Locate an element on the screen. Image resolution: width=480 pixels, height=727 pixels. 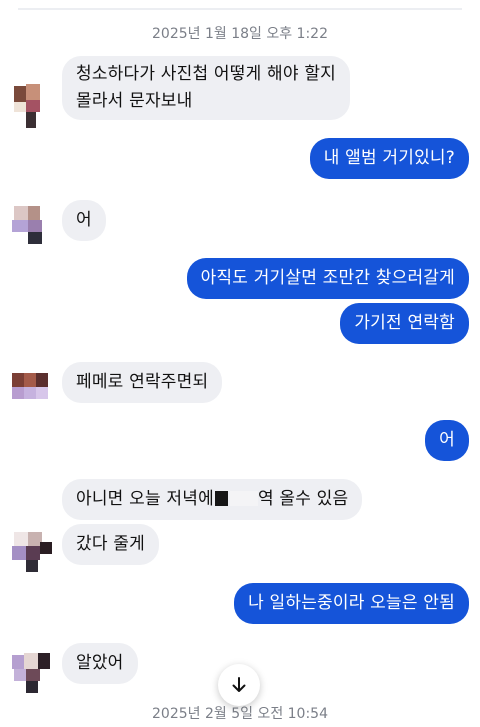
arrow-down-icon is located at coordinates (239, 684).